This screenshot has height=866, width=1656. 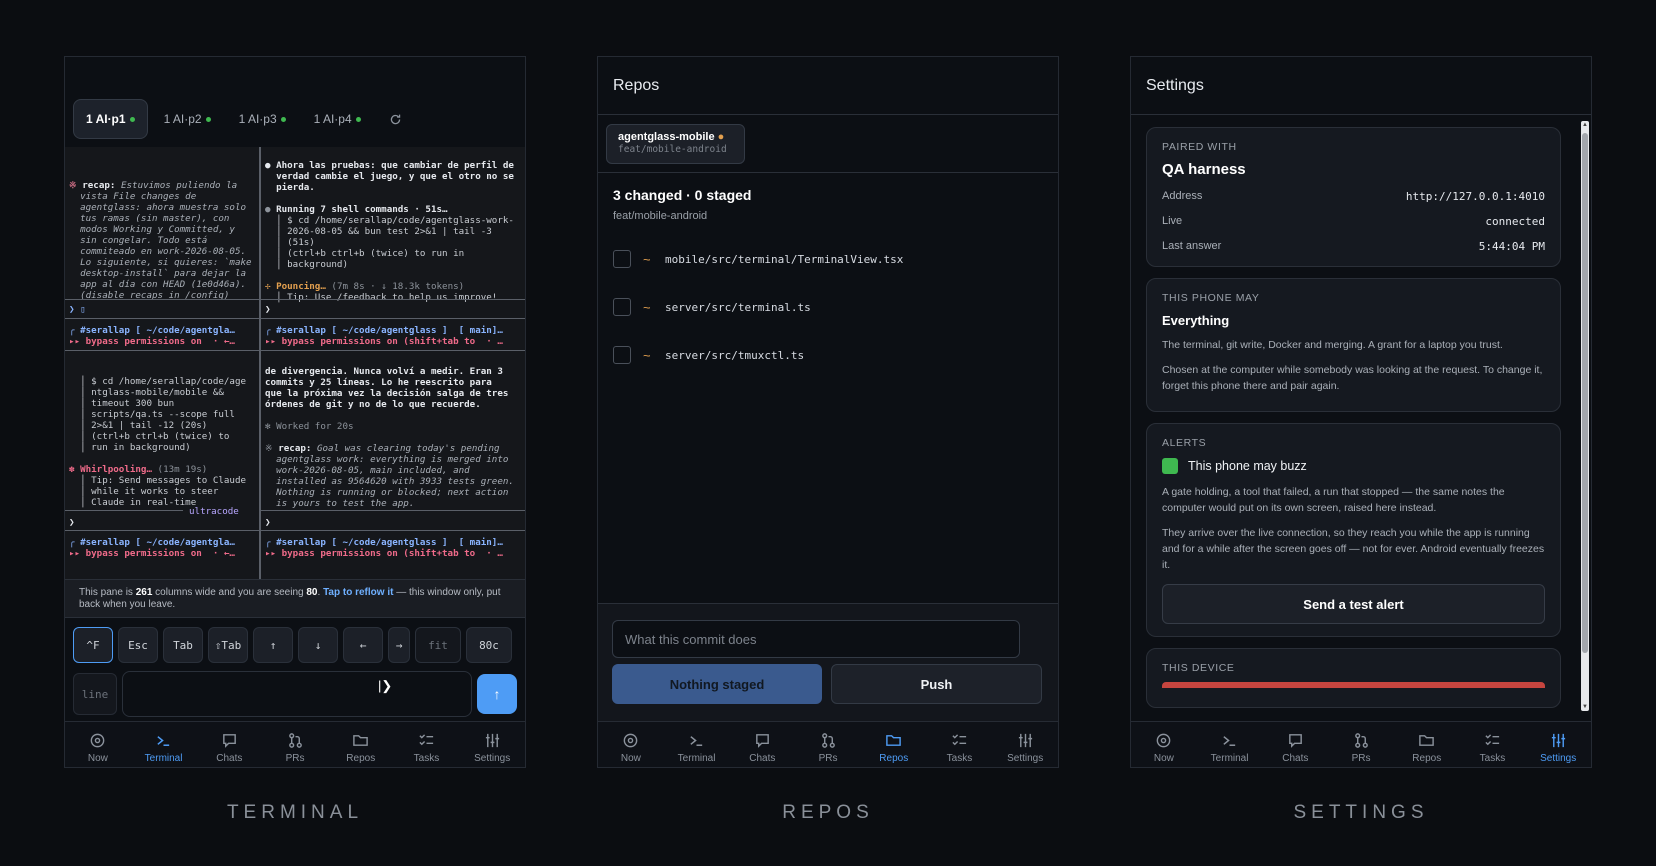 What do you see at coordinates (395, 119) in the screenshot?
I see `refresh-icon` at bounding box center [395, 119].